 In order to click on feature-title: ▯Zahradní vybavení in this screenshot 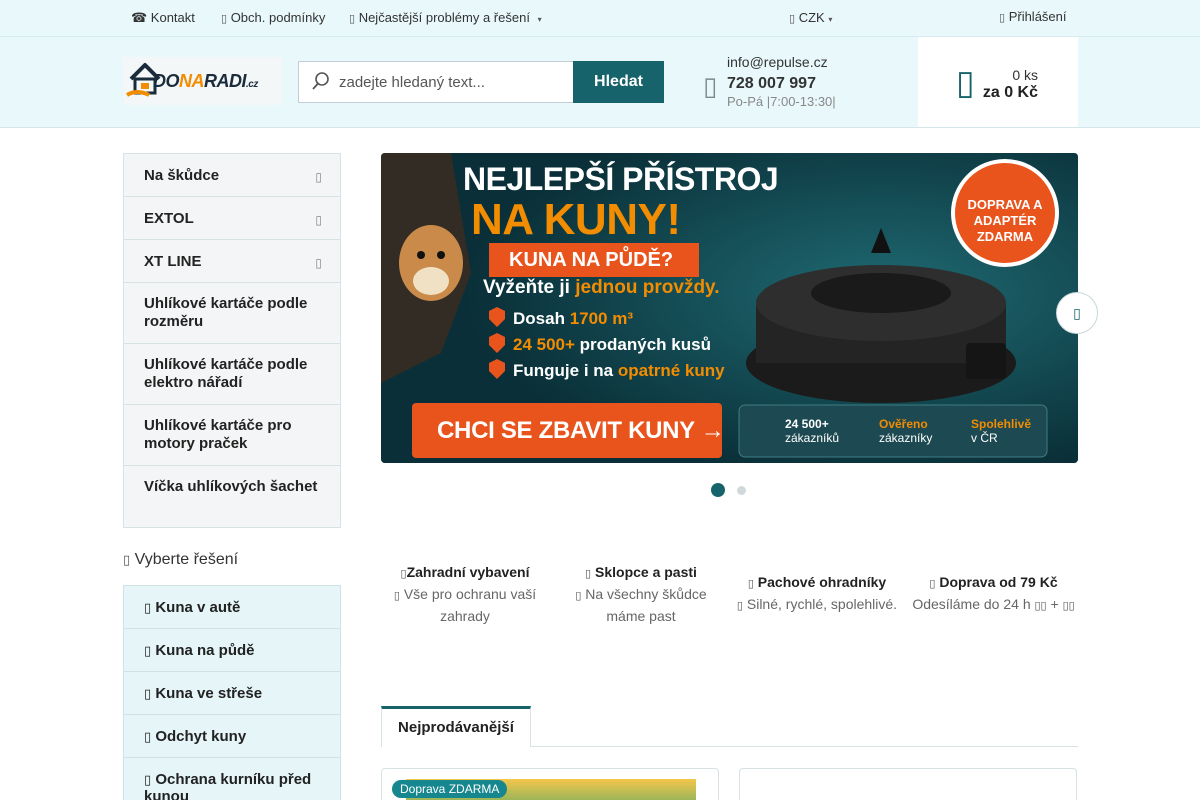, I will do `click(465, 572)`.